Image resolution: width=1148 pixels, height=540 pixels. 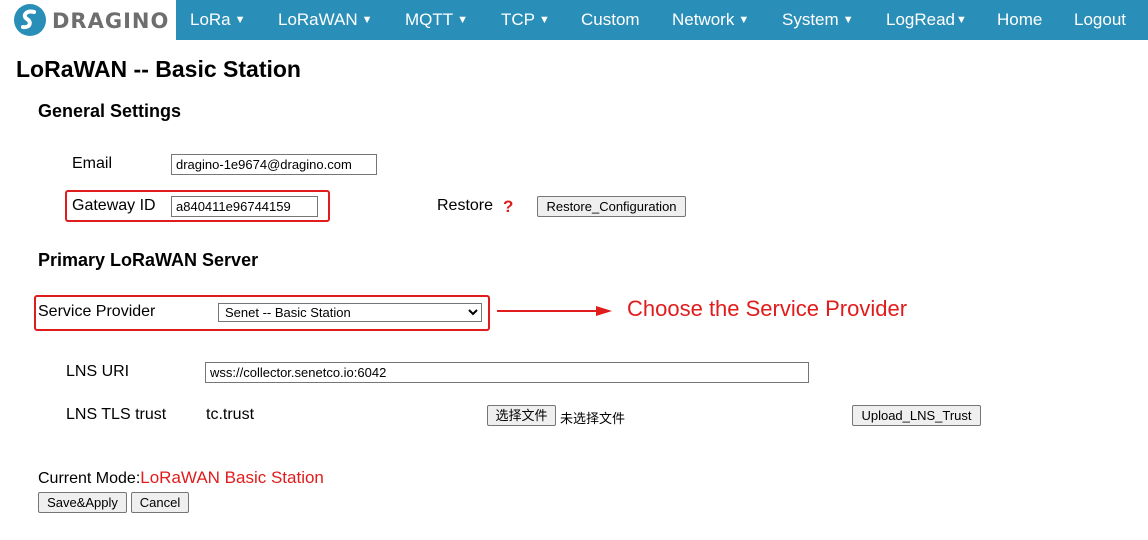 I want to click on primary-server-heading: Primary LoRaWAN Server, so click(x=148, y=260).